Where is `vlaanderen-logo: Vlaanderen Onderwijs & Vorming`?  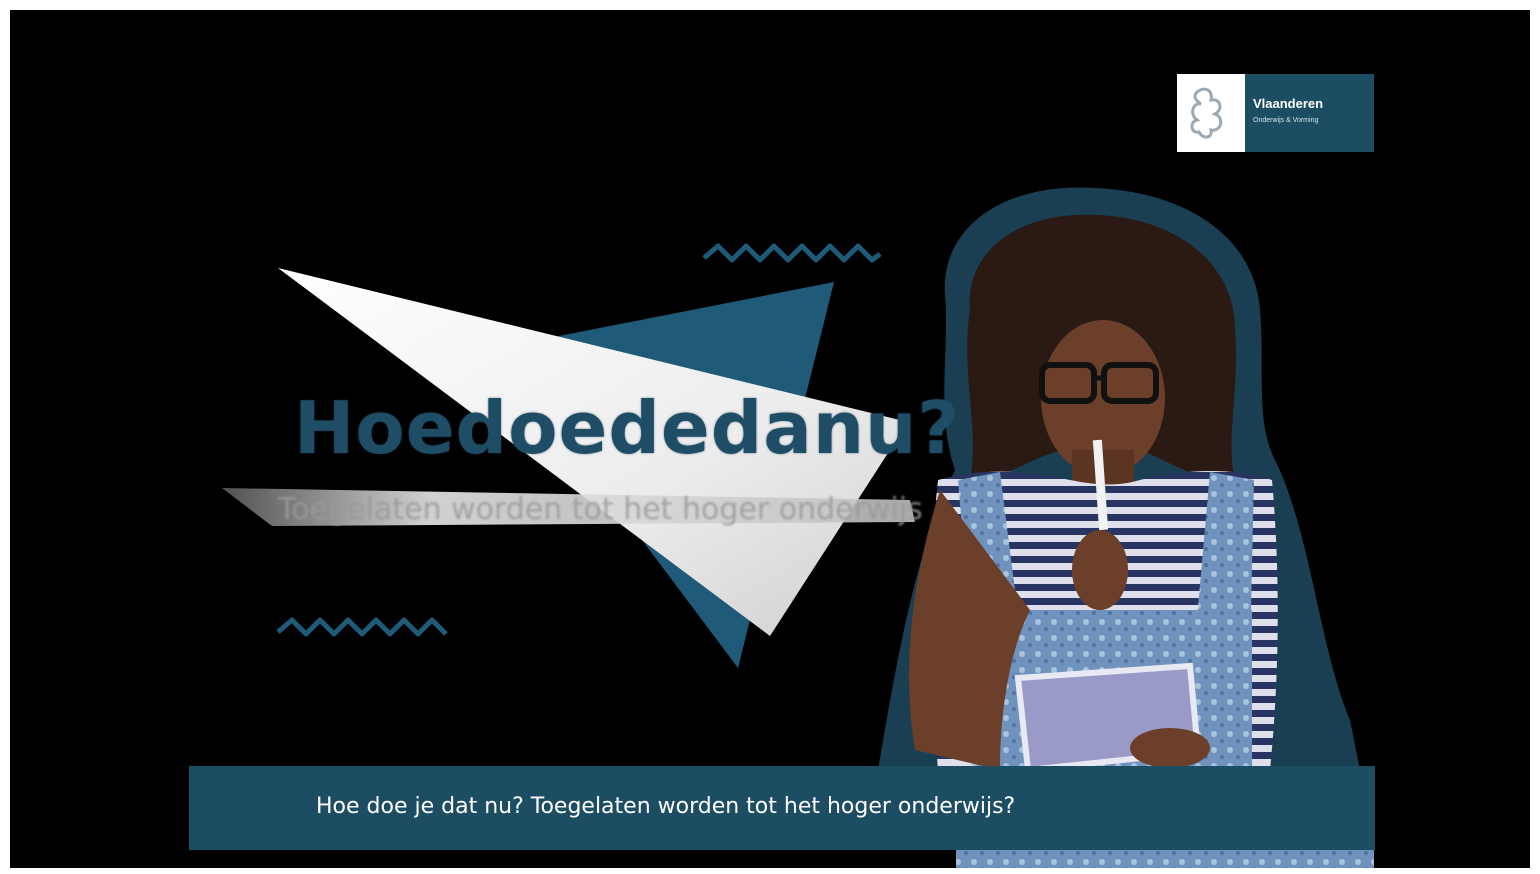
vlaanderen-logo: Vlaanderen Onderwijs & Vorming is located at coordinates (1275, 113).